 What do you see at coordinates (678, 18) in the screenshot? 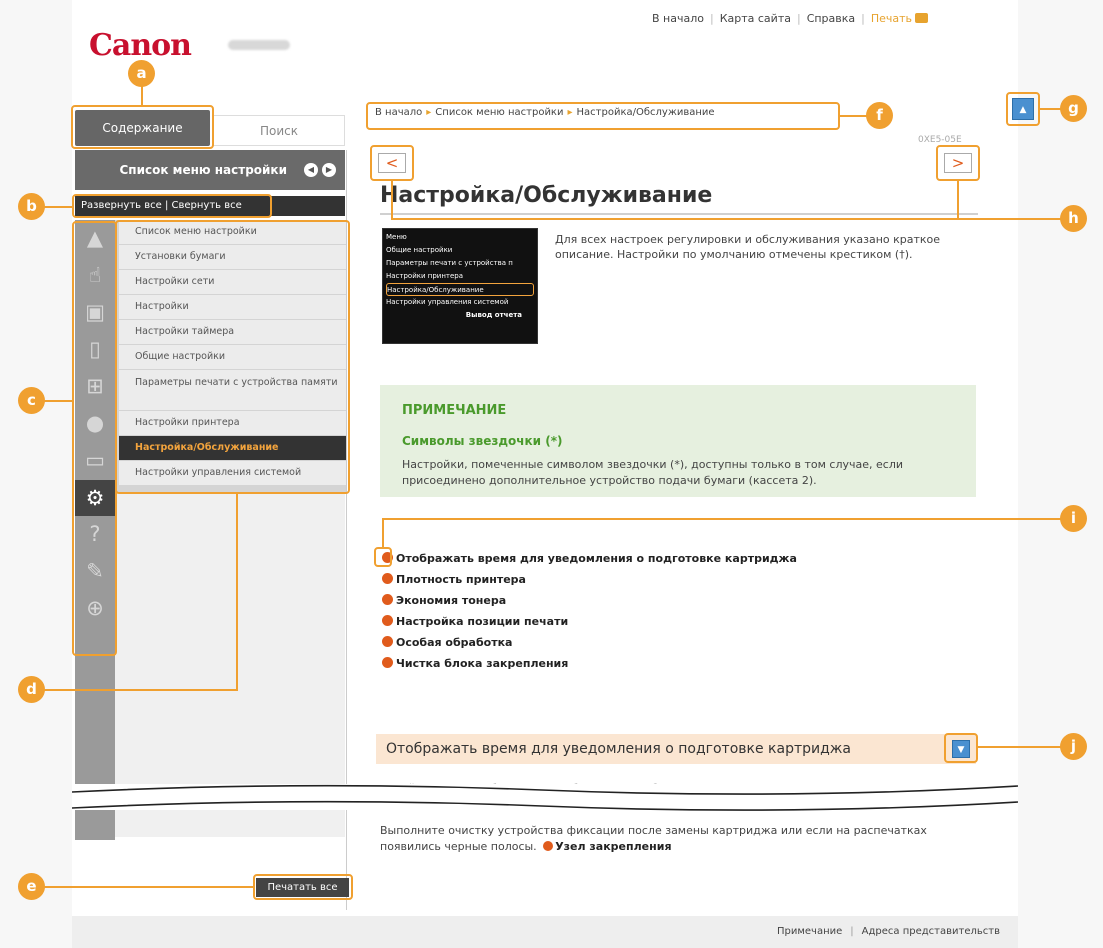
I see `top-link-home: В начало` at bounding box center [678, 18].